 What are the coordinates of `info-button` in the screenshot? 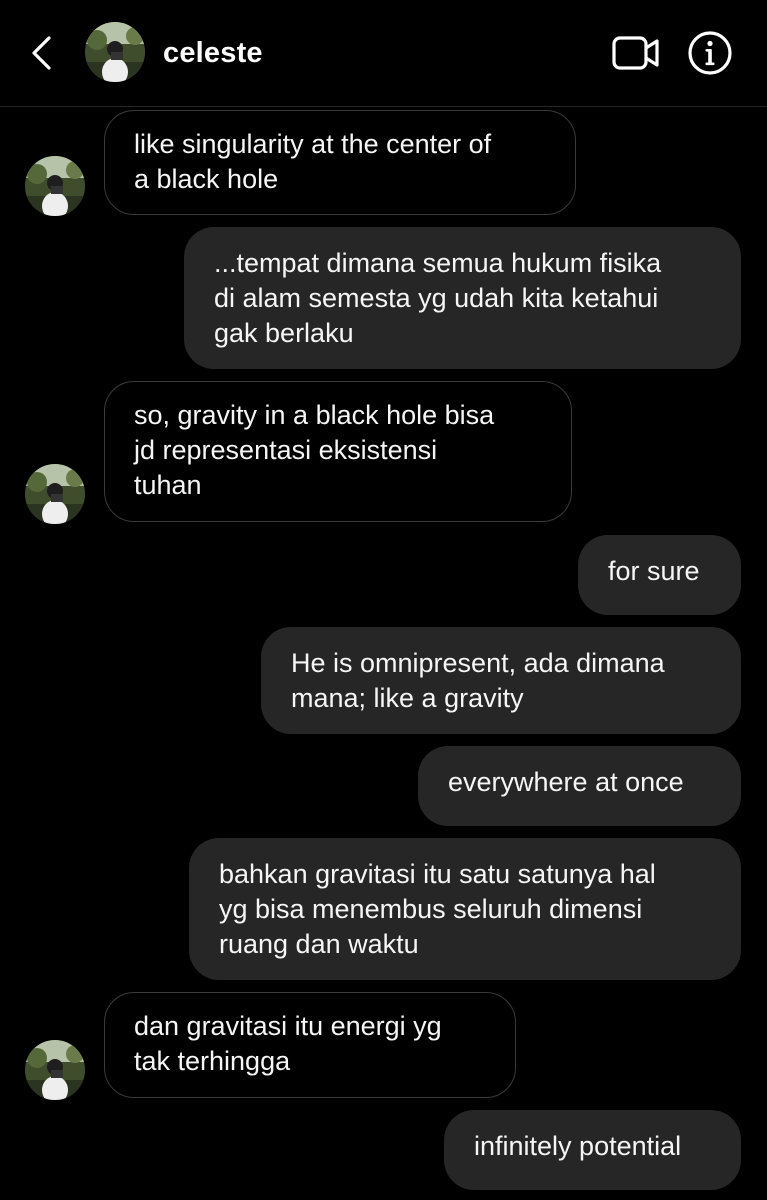 It's located at (710, 53).